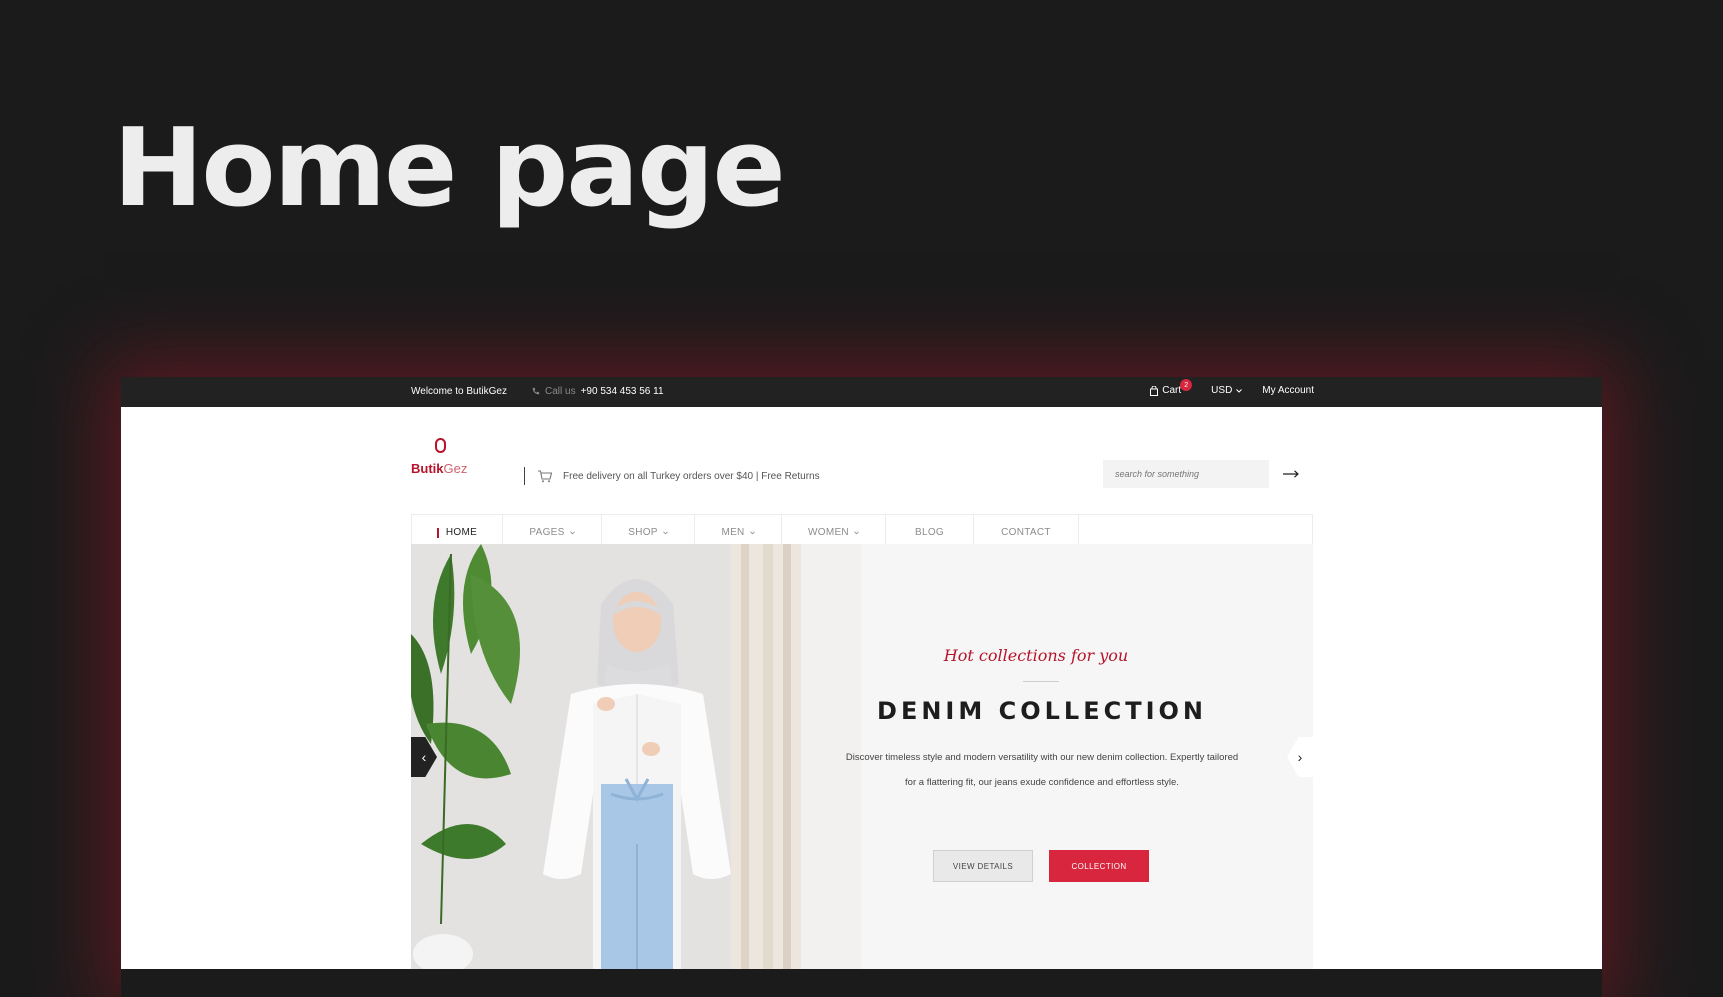  I want to click on nav-label: PAGES, so click(547, 532).